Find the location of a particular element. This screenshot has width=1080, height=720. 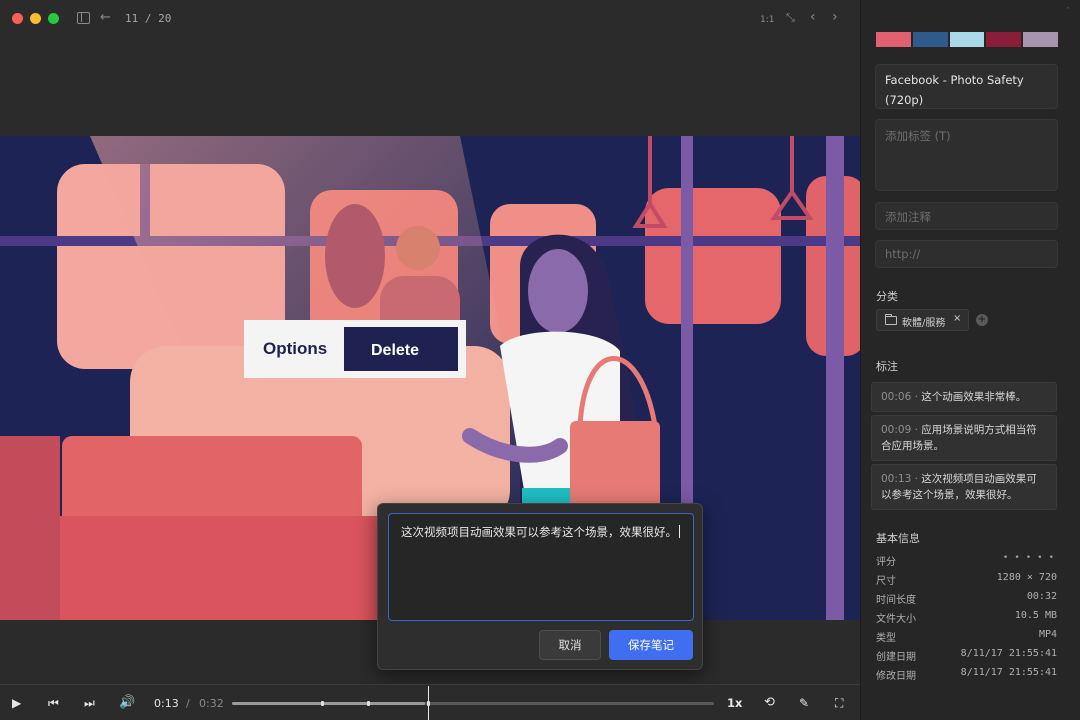

rating-stars: ••••• is located at coordinates (1031, 558).